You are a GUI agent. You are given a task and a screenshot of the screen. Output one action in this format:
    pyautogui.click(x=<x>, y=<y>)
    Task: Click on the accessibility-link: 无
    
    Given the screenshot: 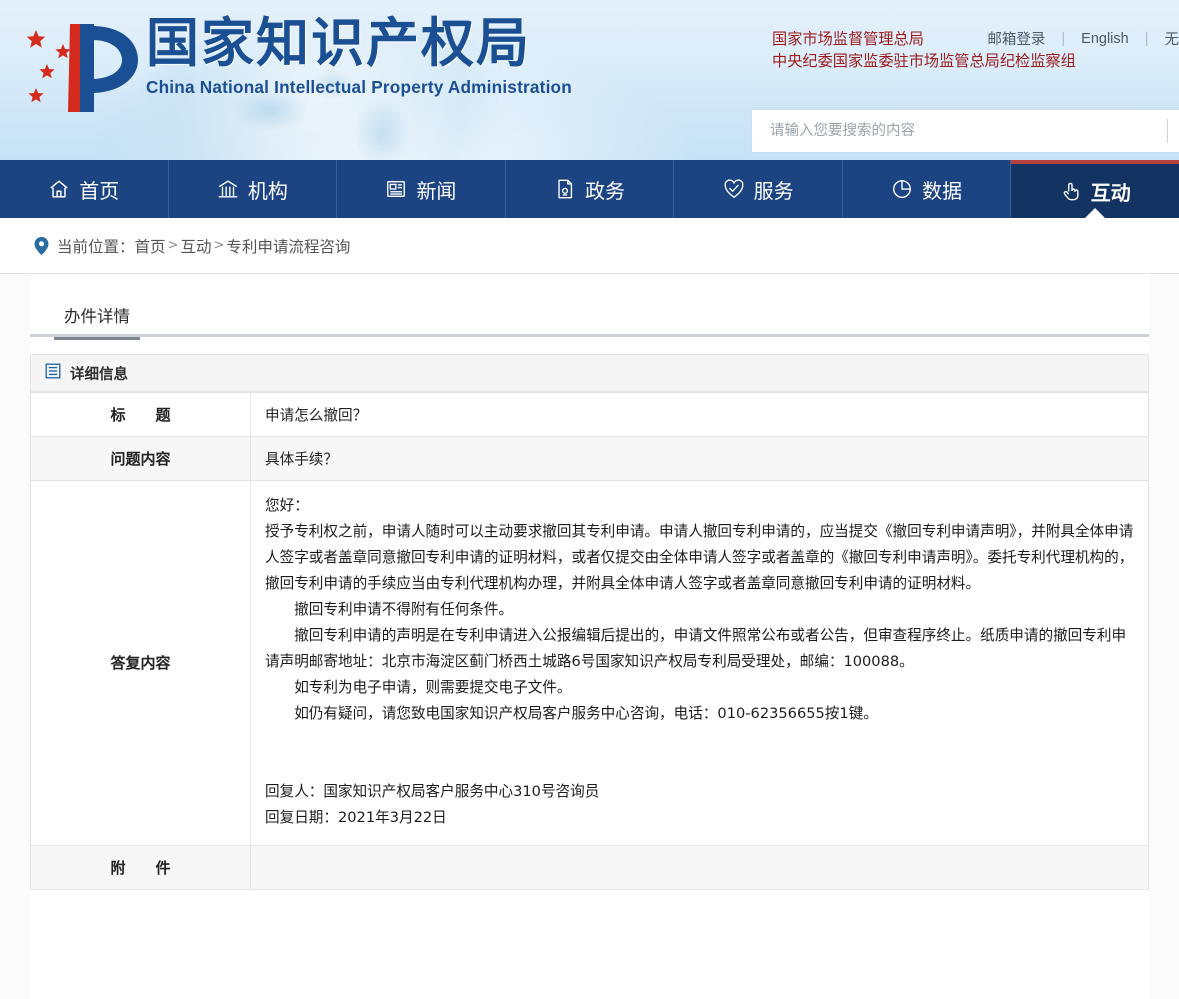 What is the action you would take?
    pyautogui.click(x=1172, y=38)
    